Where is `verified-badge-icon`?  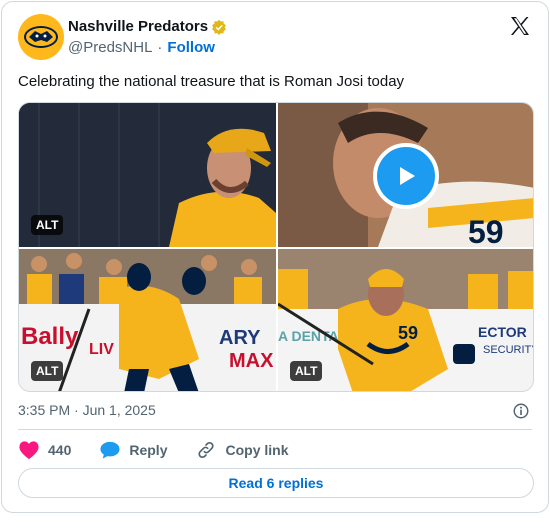 verified-badge-icon is located at coordinates (219, 27).